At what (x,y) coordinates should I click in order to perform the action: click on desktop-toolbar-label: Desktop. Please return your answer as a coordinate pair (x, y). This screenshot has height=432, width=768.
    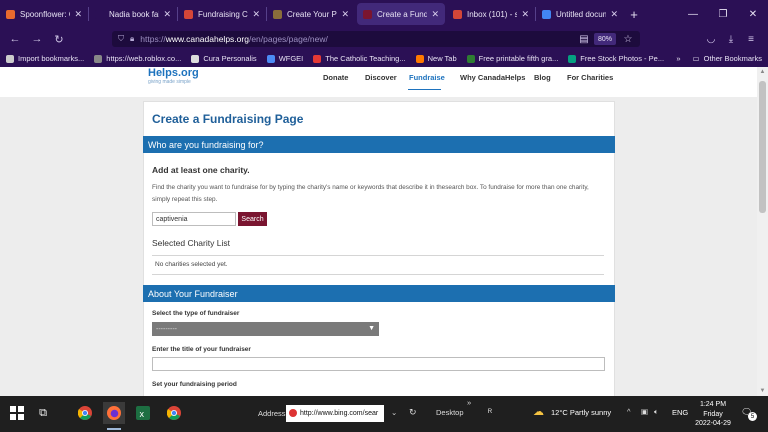
    Looking at the image, I should click on (450, 412).